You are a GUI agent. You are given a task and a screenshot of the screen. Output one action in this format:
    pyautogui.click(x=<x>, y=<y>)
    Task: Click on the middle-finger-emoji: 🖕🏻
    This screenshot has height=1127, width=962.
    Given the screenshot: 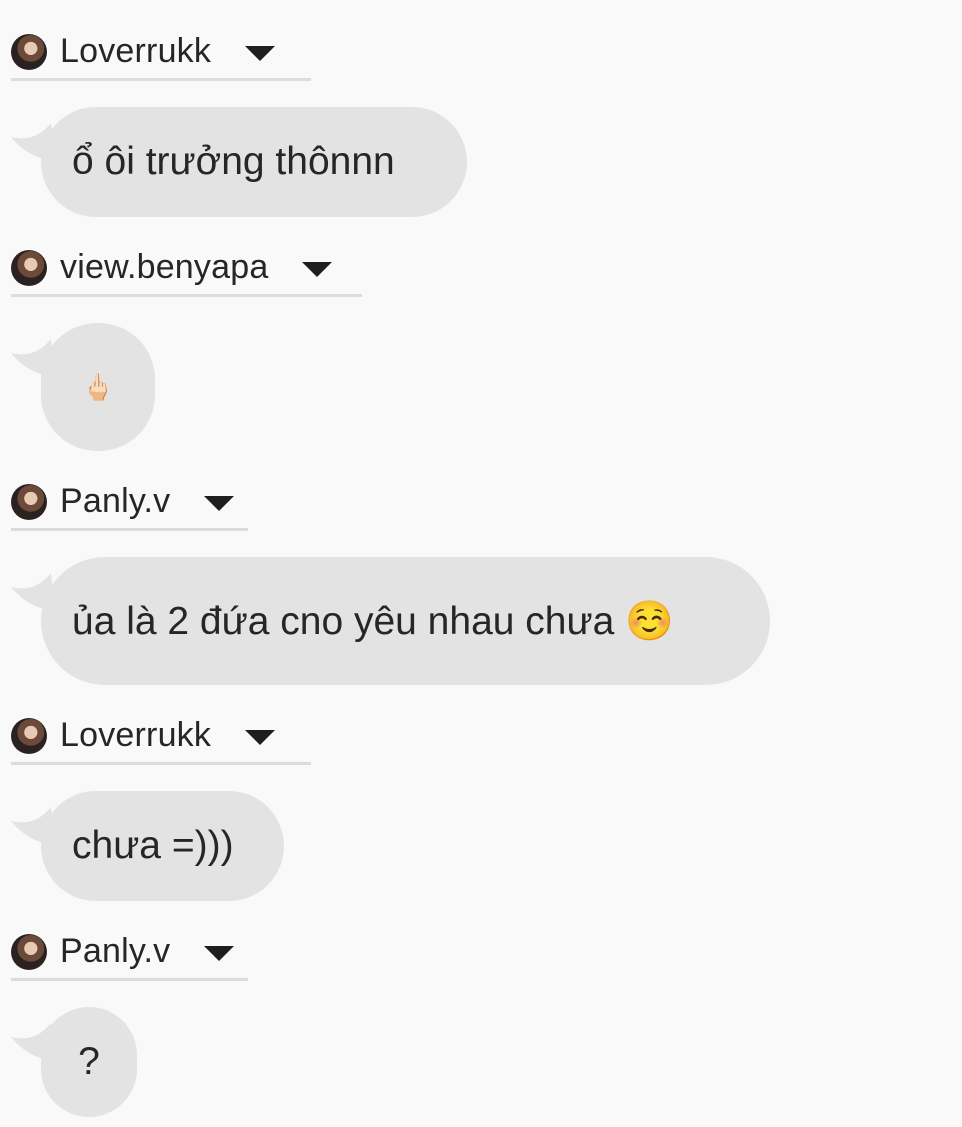 What is the action you would take?
    pyautogui.click(x=98, y=386)
    